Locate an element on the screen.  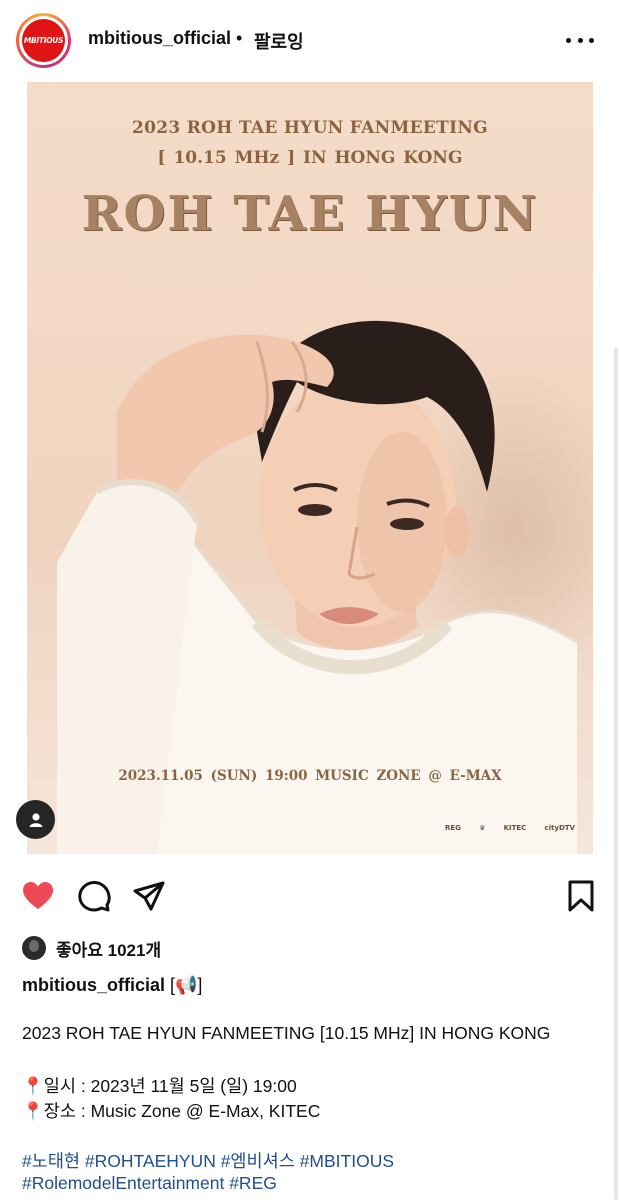
brand-logo: MBITIOUS is located at coordinates (43, 40).